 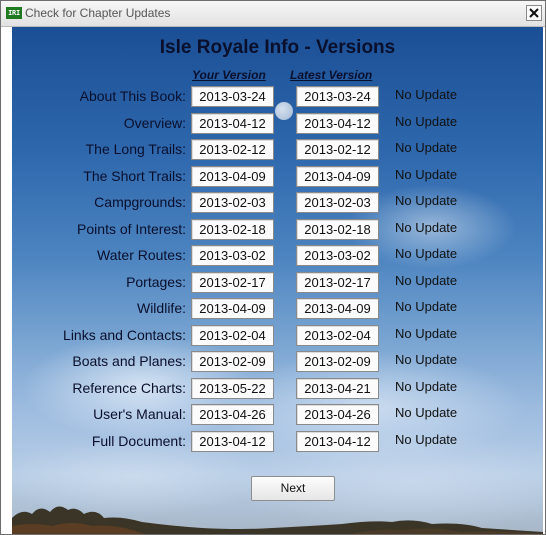 What do you see at coordinates (337, 335) in the screenshot?
I see `latest-version-field: 2013-02-04` at bounding box center [337, 335].